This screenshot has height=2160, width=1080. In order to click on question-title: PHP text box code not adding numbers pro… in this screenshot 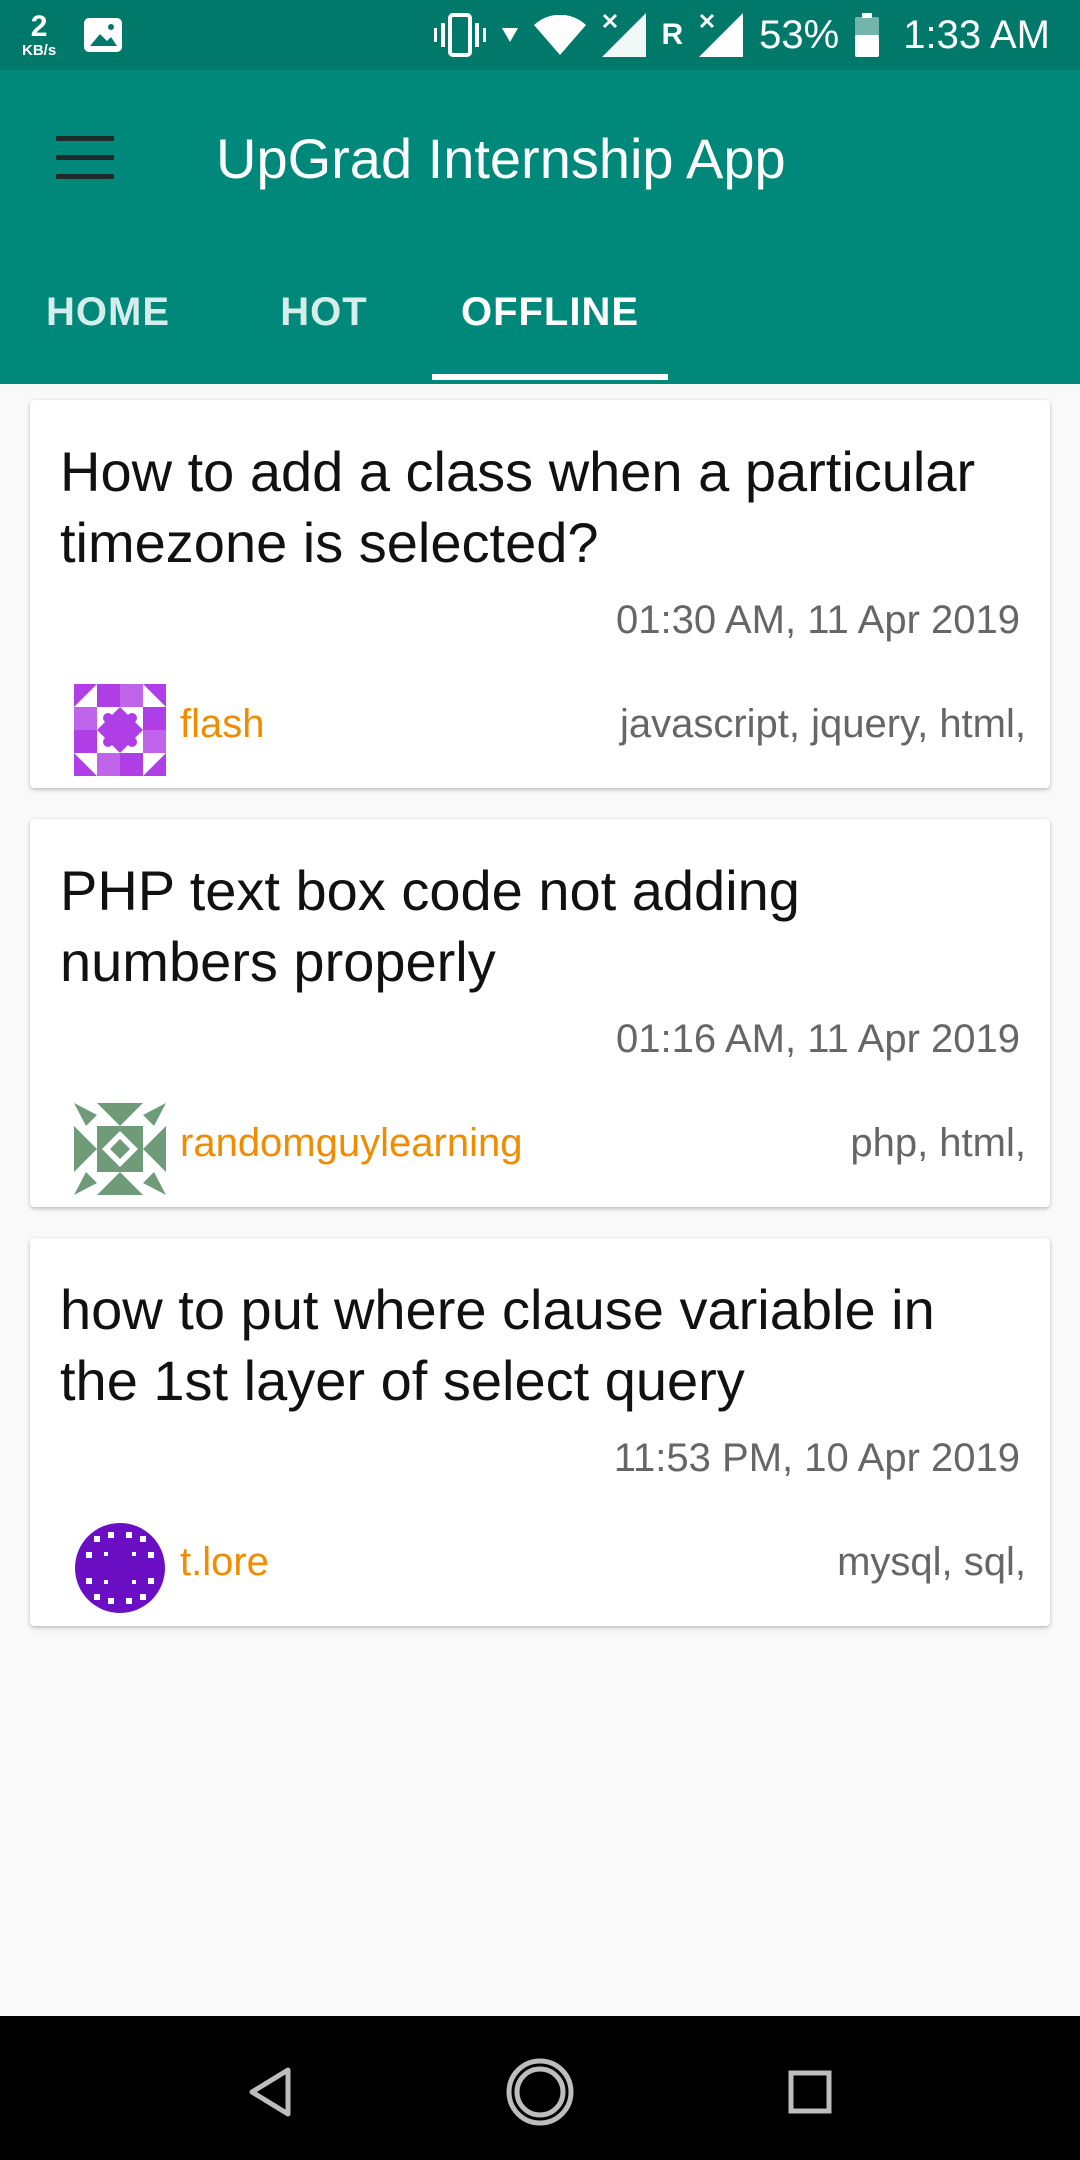, I will do `click(430, 926)`.